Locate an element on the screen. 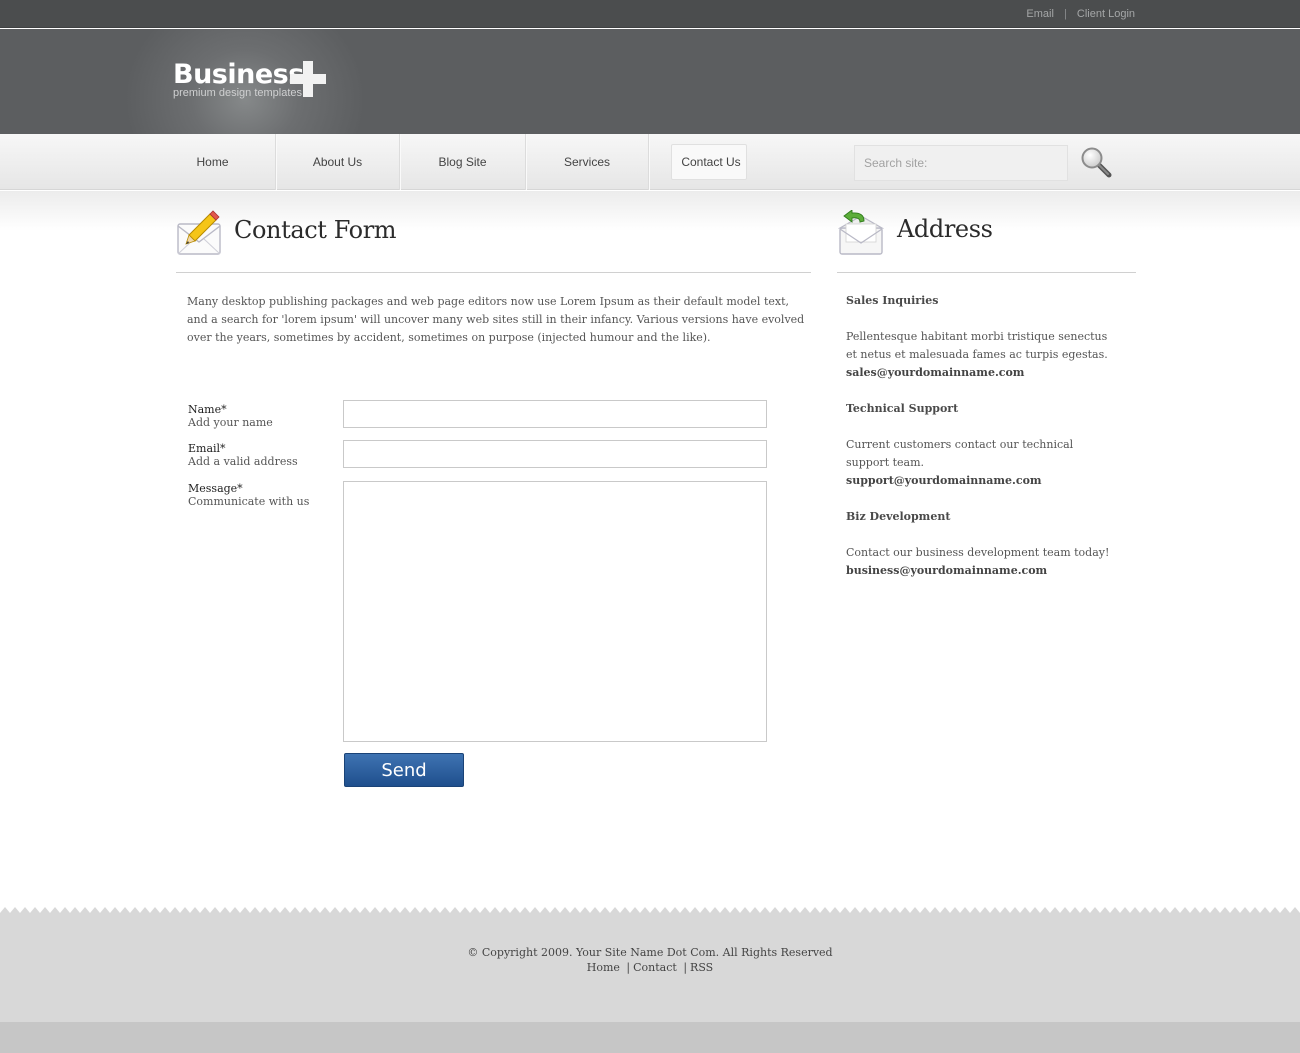 The image size is (1300, 1053). message-label-hint: Communicate with us is located at coordinates (249, 501).